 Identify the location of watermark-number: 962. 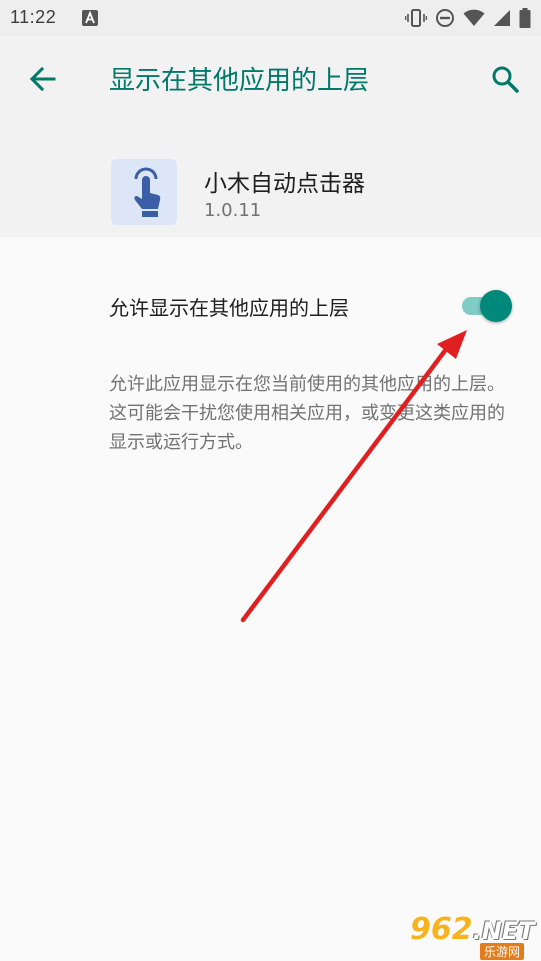
(441, 929).